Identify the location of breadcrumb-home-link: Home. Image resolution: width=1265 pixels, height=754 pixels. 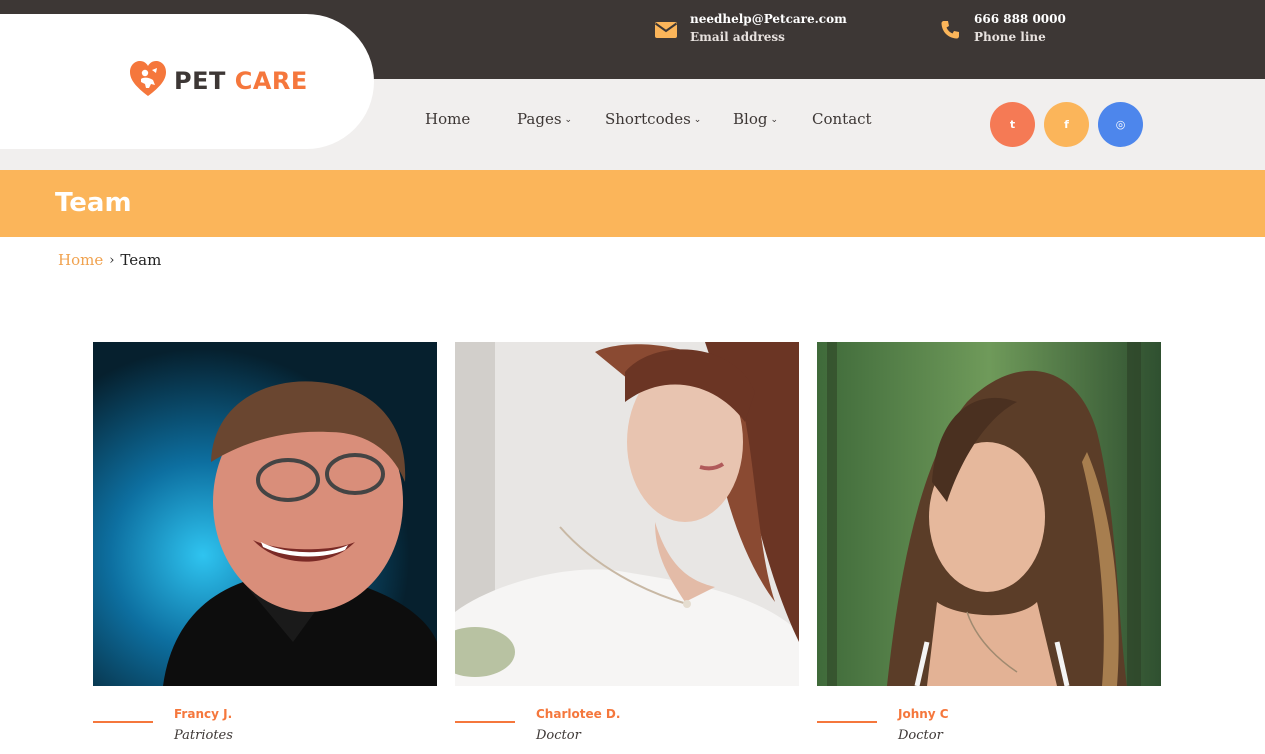
(80, 260).